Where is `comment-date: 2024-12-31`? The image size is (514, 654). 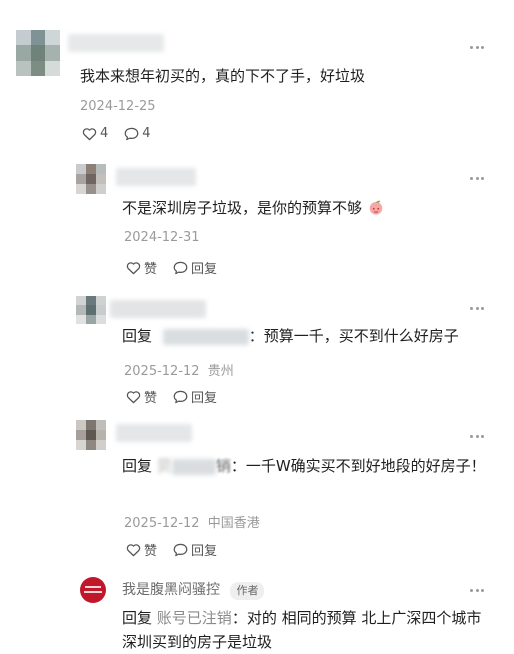
comment-date: 2024-12-31 is located at coordinates (162, 237).